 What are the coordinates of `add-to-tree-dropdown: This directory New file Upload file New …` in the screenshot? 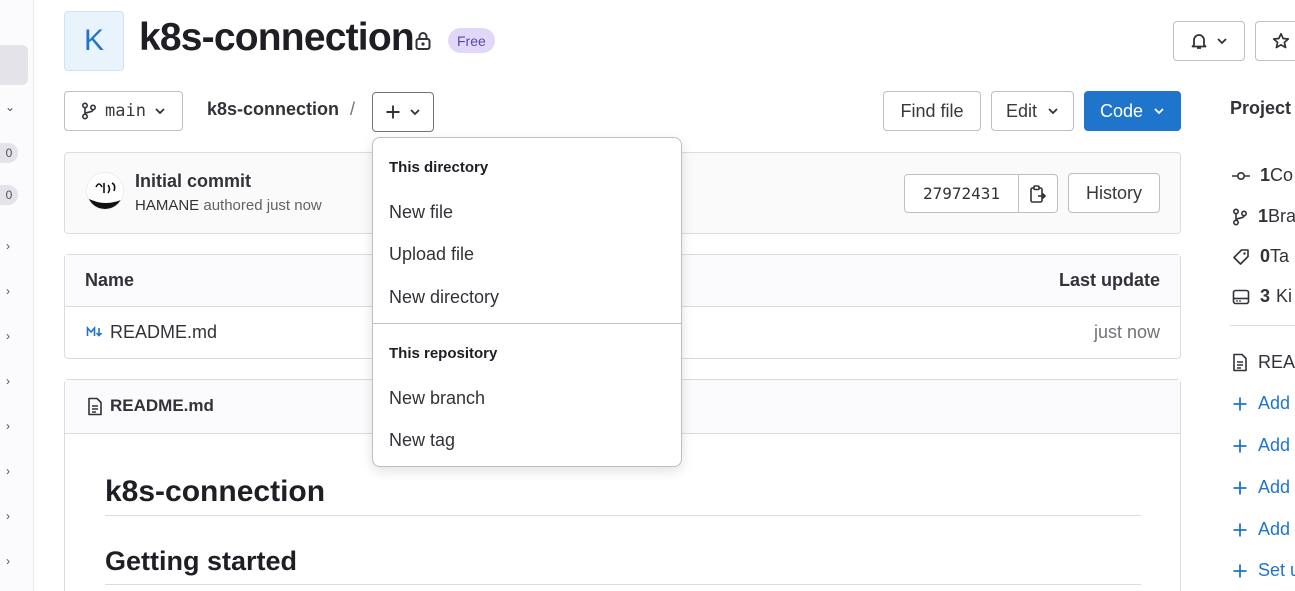 It's located at (527, 302).